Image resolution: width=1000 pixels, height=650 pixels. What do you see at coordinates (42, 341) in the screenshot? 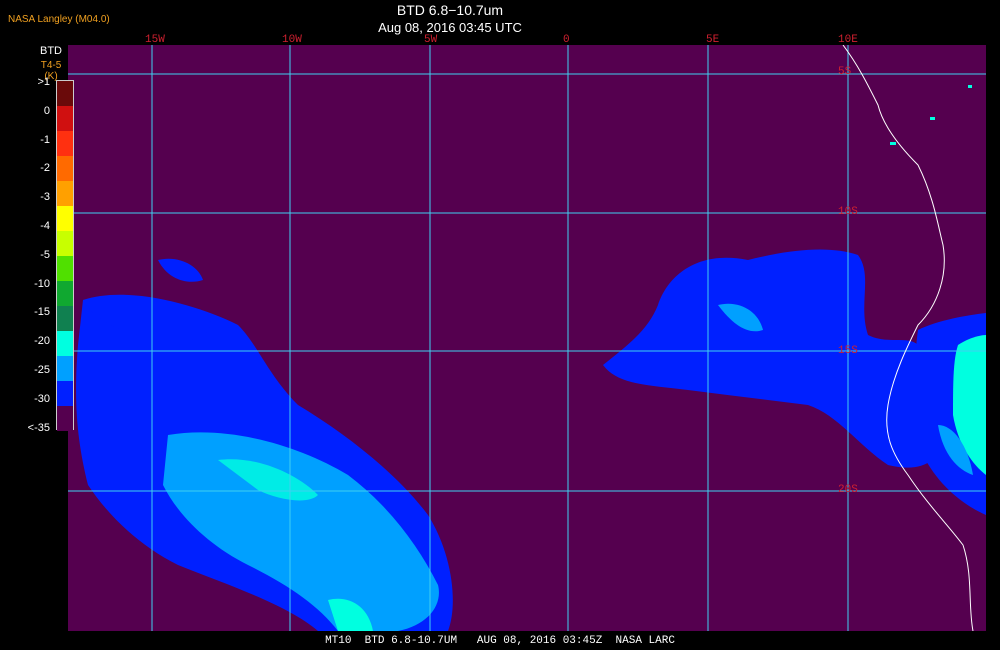
I see `legend-label: -20` at bounding box center [42, 341].